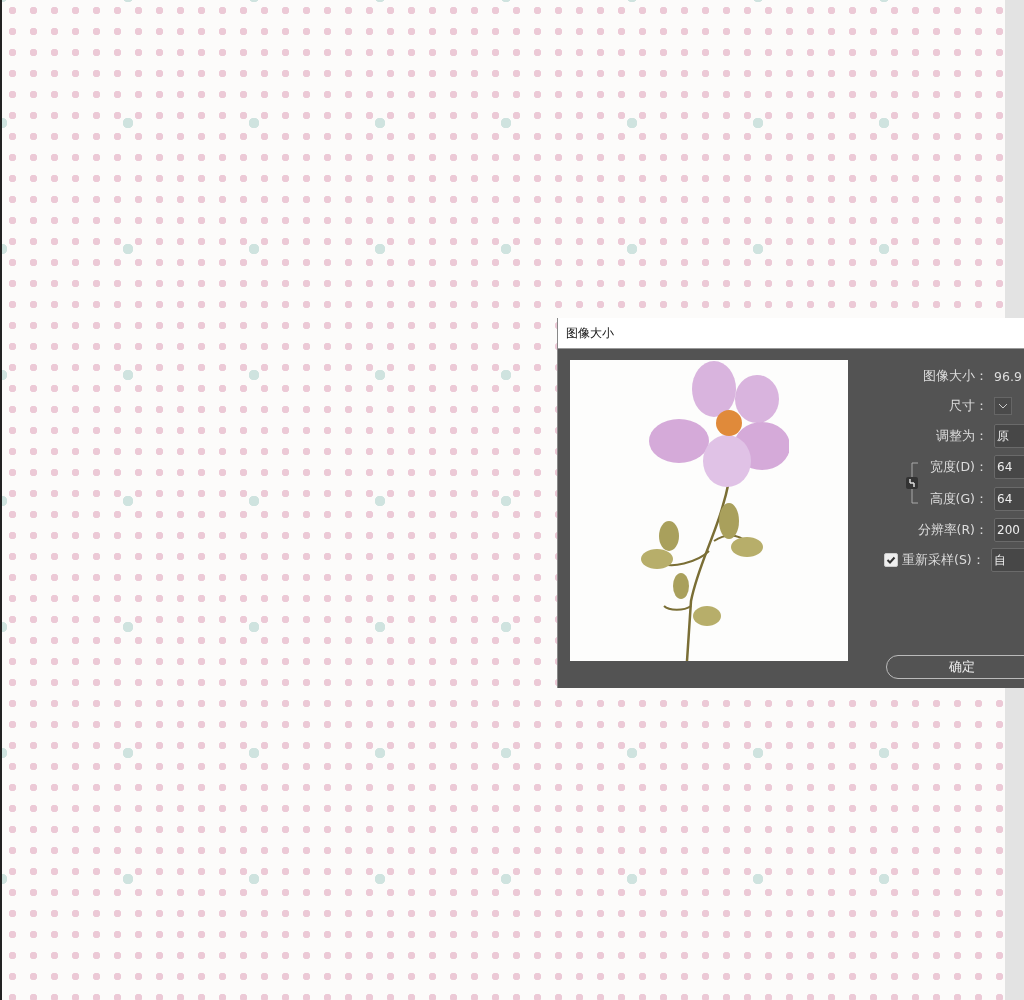  Describe the element at coordinates (955, 376) in the screenshot. I see `field-label: 图像大小：` at that location.